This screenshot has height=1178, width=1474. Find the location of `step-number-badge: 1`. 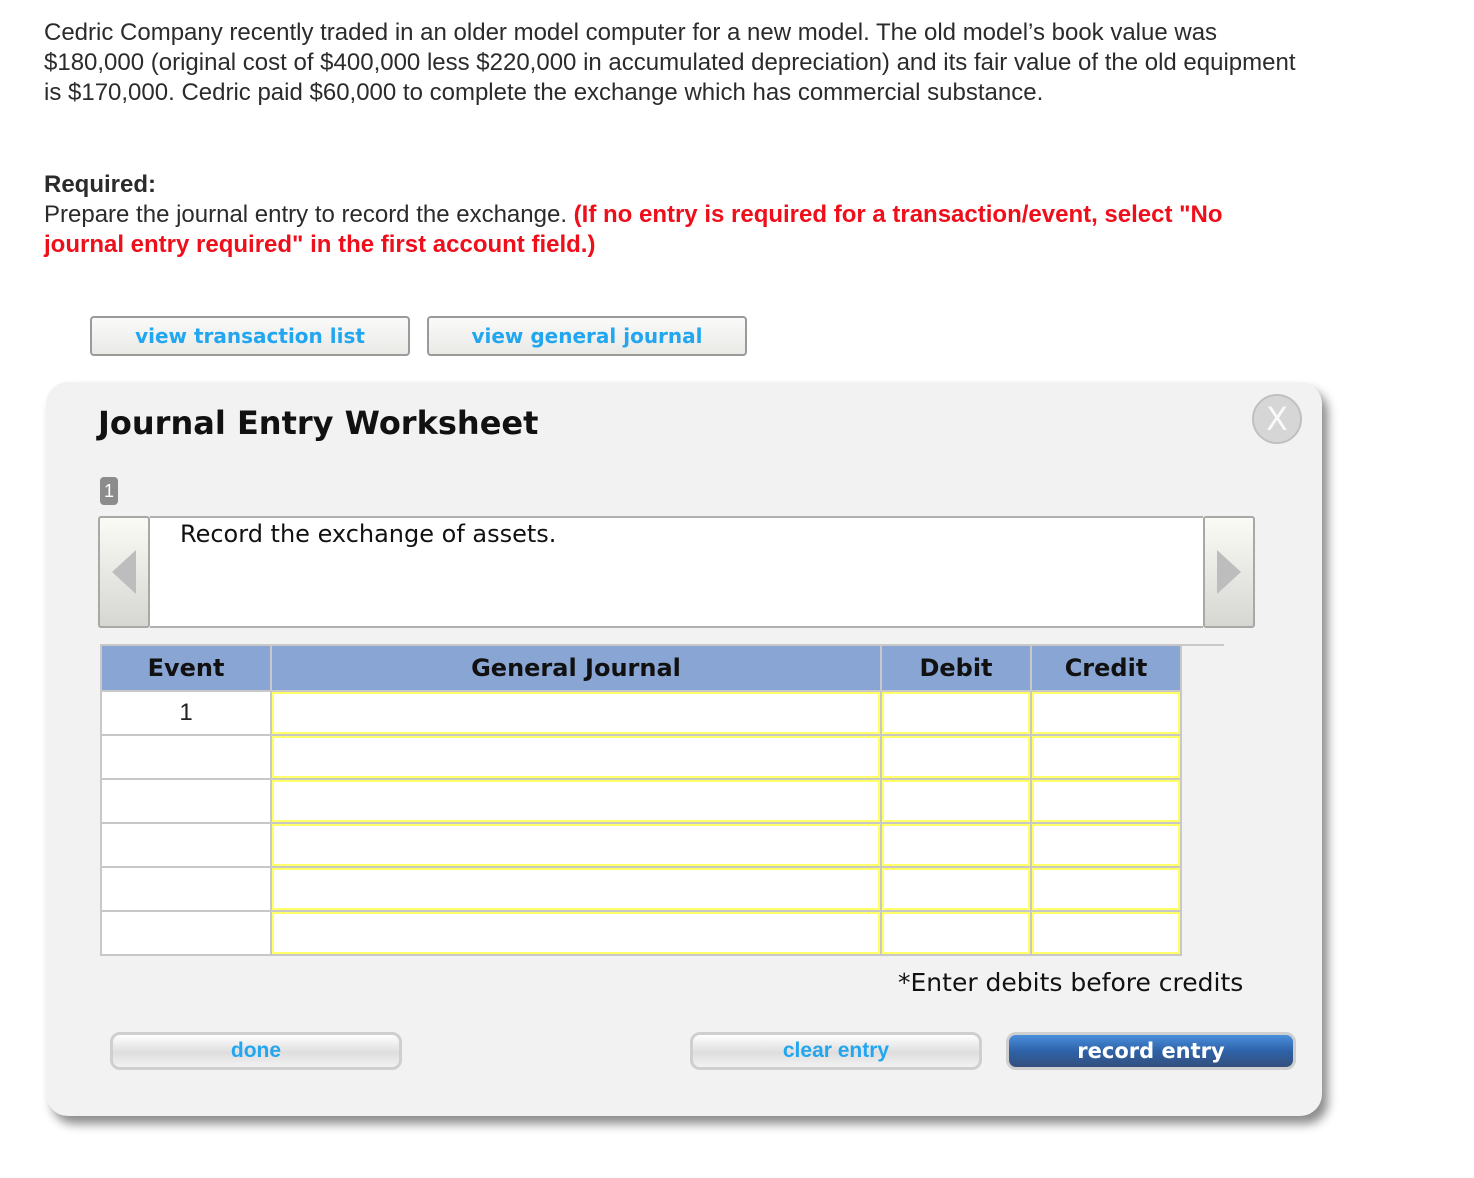

step-number-badge: 1 is located at coordinates (109, 491).